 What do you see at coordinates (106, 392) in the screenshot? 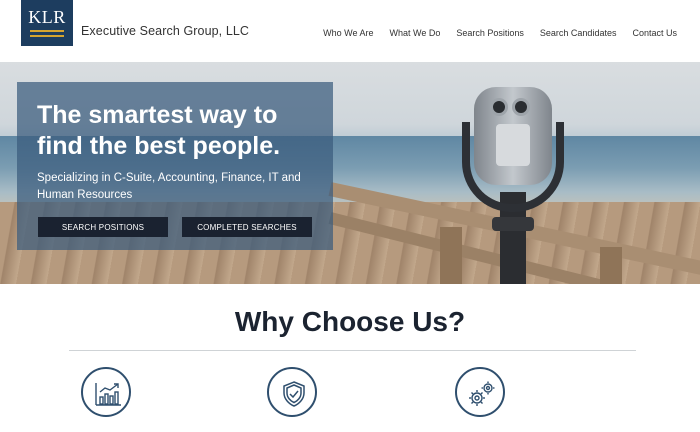
I see `growth-chart-icon` at bounding box center [106, 392].